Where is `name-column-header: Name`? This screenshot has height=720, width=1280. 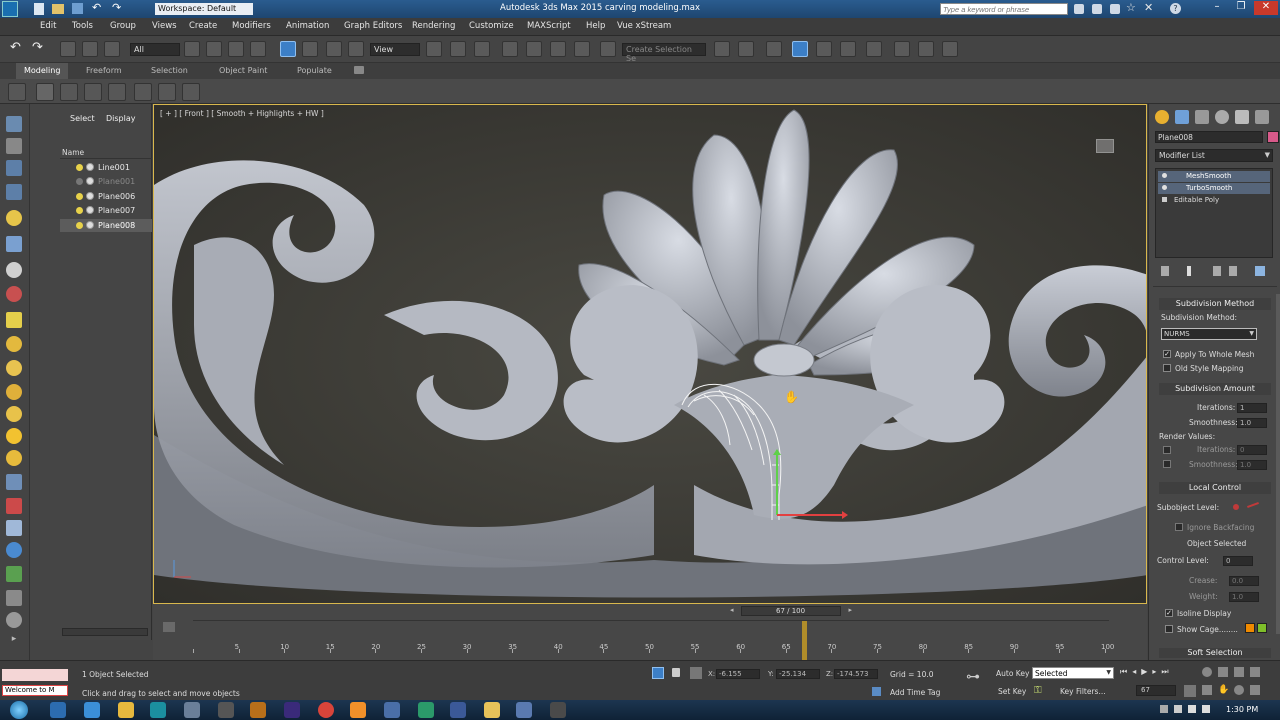
name-column-header: Name is located at coordinates (73, 152).